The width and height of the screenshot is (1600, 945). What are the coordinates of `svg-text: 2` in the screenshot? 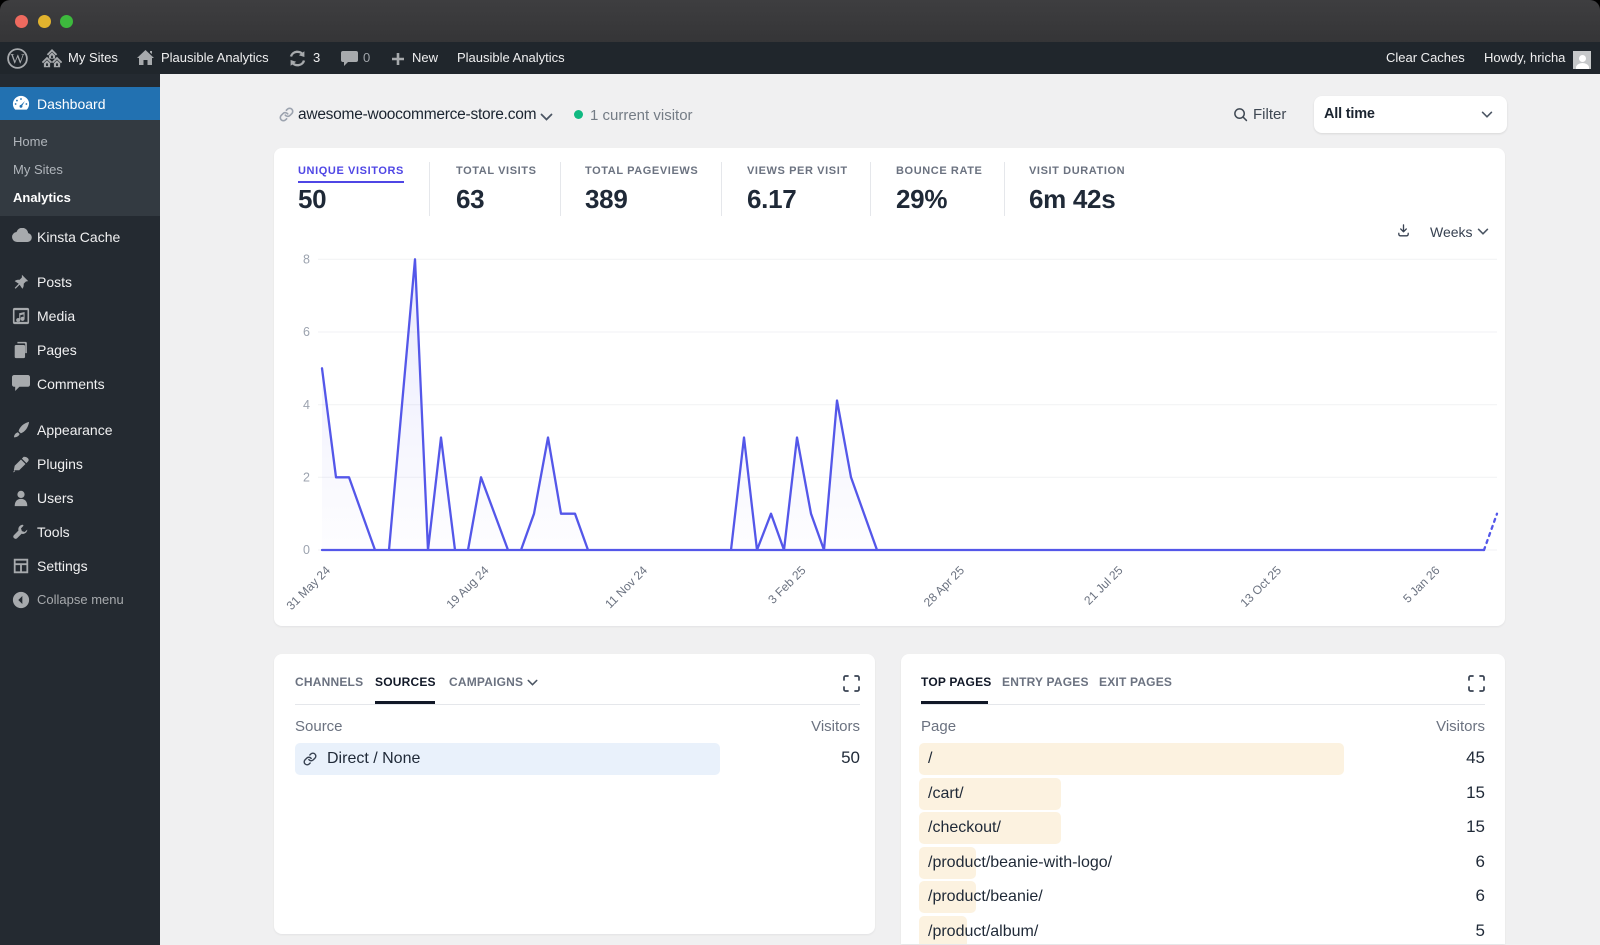 It's located at (306, 478).